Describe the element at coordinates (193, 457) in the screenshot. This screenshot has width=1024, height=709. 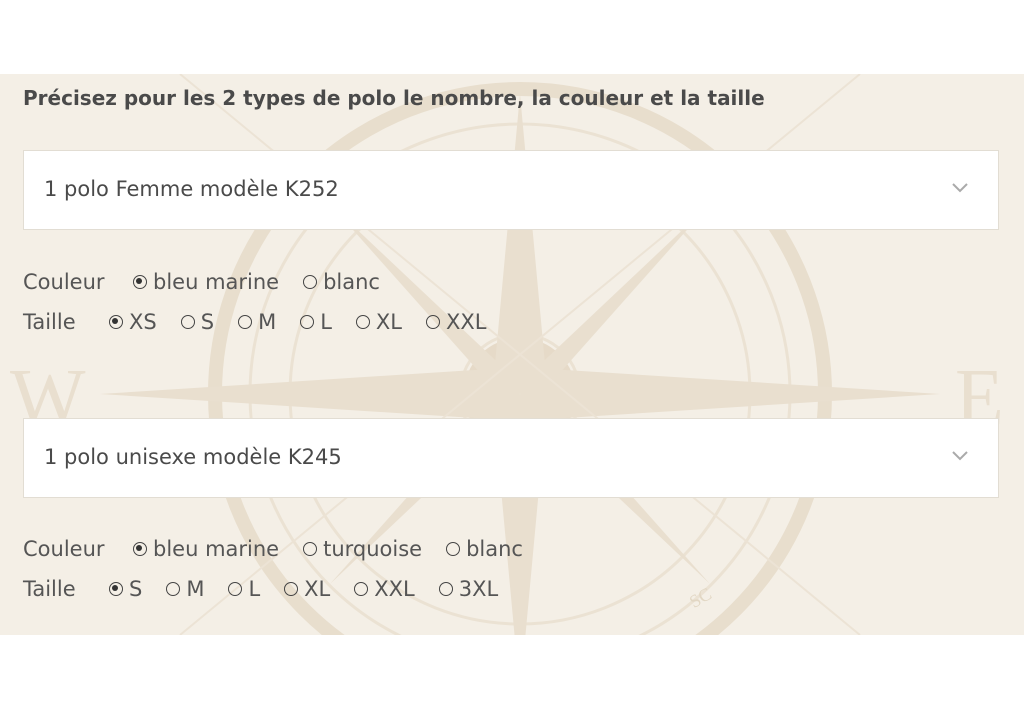
I see `select-value: 1 polo unisexe modèle K245` at that location.